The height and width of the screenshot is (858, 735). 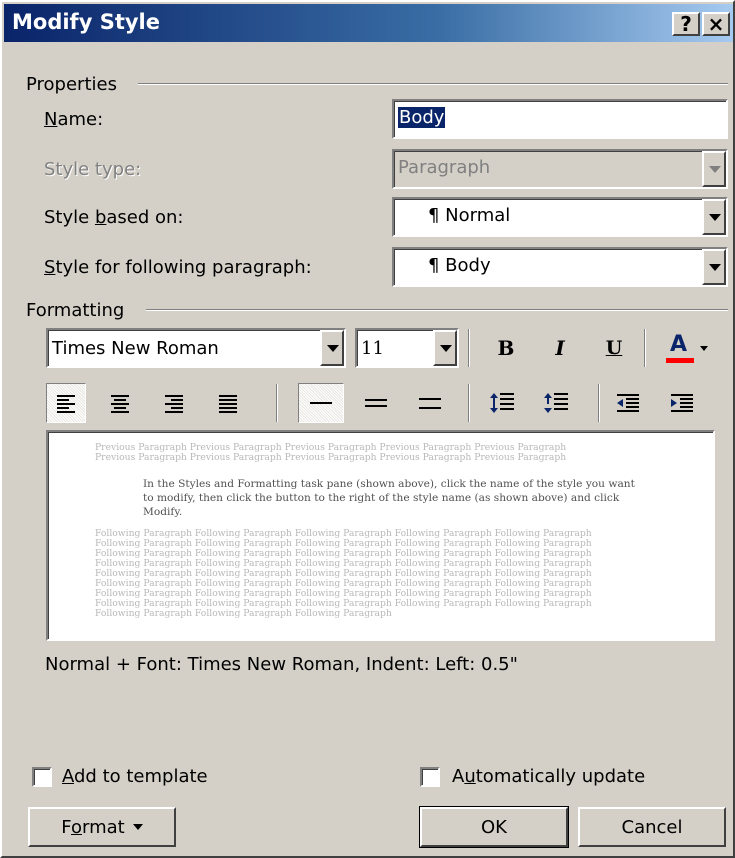 What do you see at coordinates (86, 22) in the screenshot?
I see `dialog-title: Modify Style` at bounding box center [86, 22].